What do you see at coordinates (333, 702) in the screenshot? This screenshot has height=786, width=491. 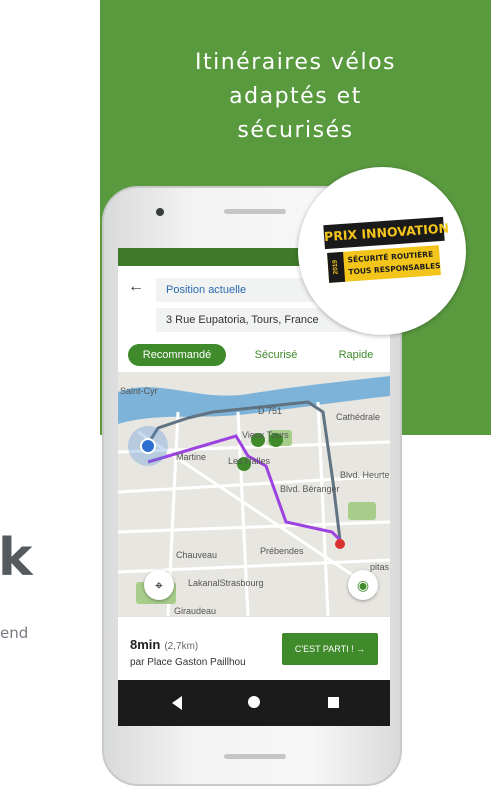 I see `recent-square-icon` at bounding box center [333, 702].